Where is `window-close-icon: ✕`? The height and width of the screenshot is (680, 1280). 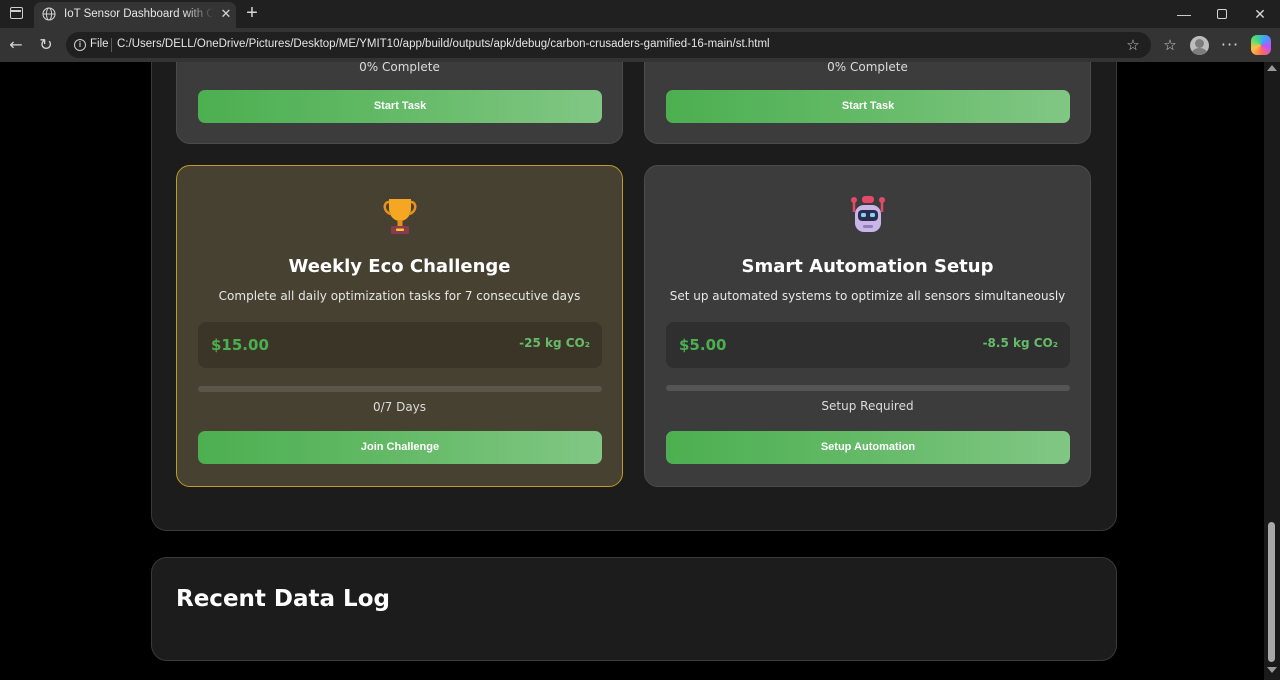
window-close-icon: ✕ is located at coordinates (1260, 14).